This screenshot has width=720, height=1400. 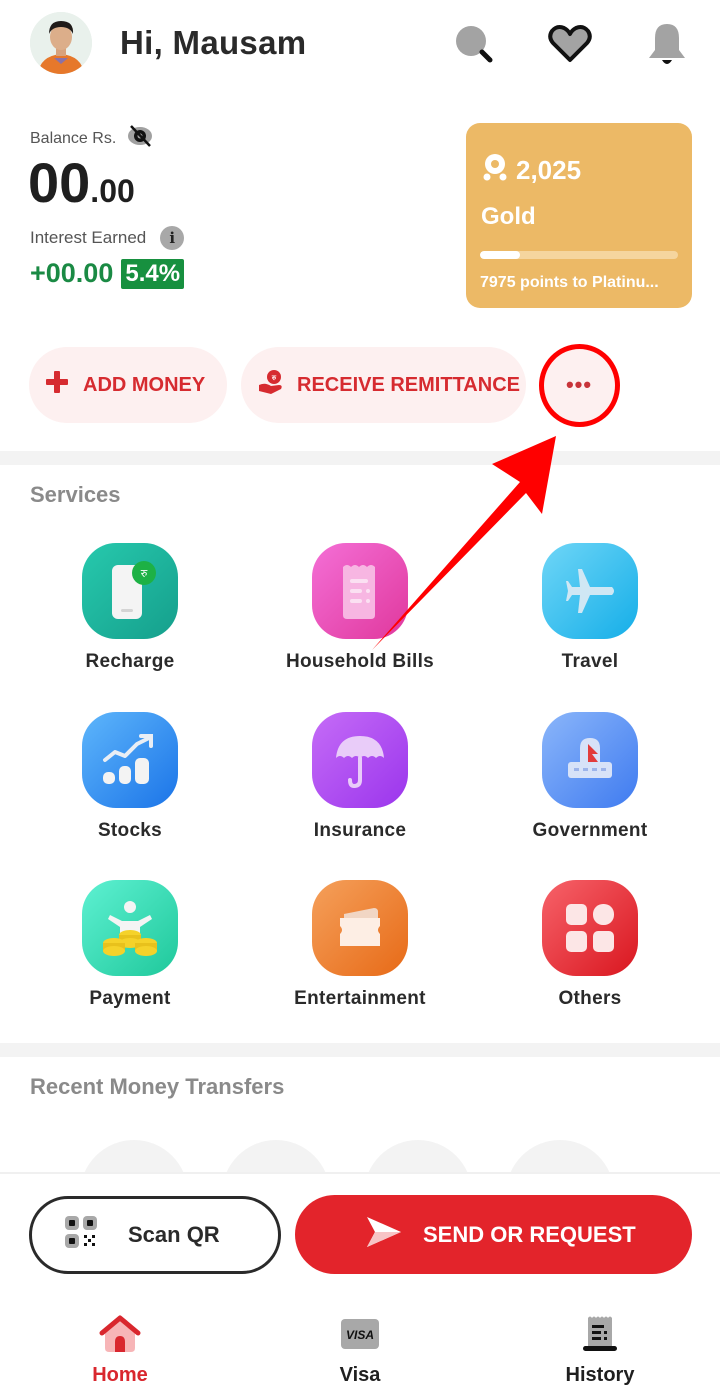 I want to click on nav-visa: VISA Visa, so click(x=360, y=1349).